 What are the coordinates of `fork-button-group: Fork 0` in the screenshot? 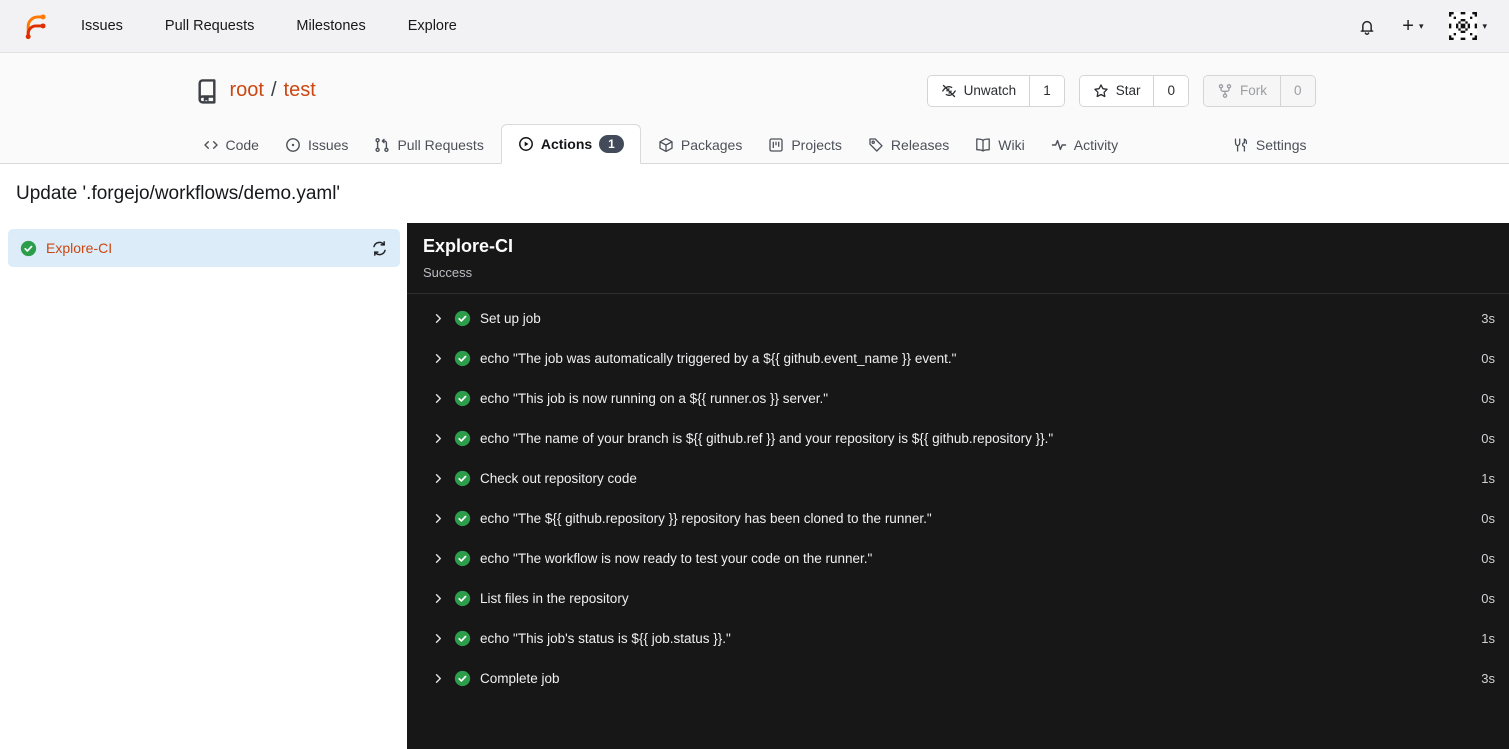 It's located at (1259, 90).